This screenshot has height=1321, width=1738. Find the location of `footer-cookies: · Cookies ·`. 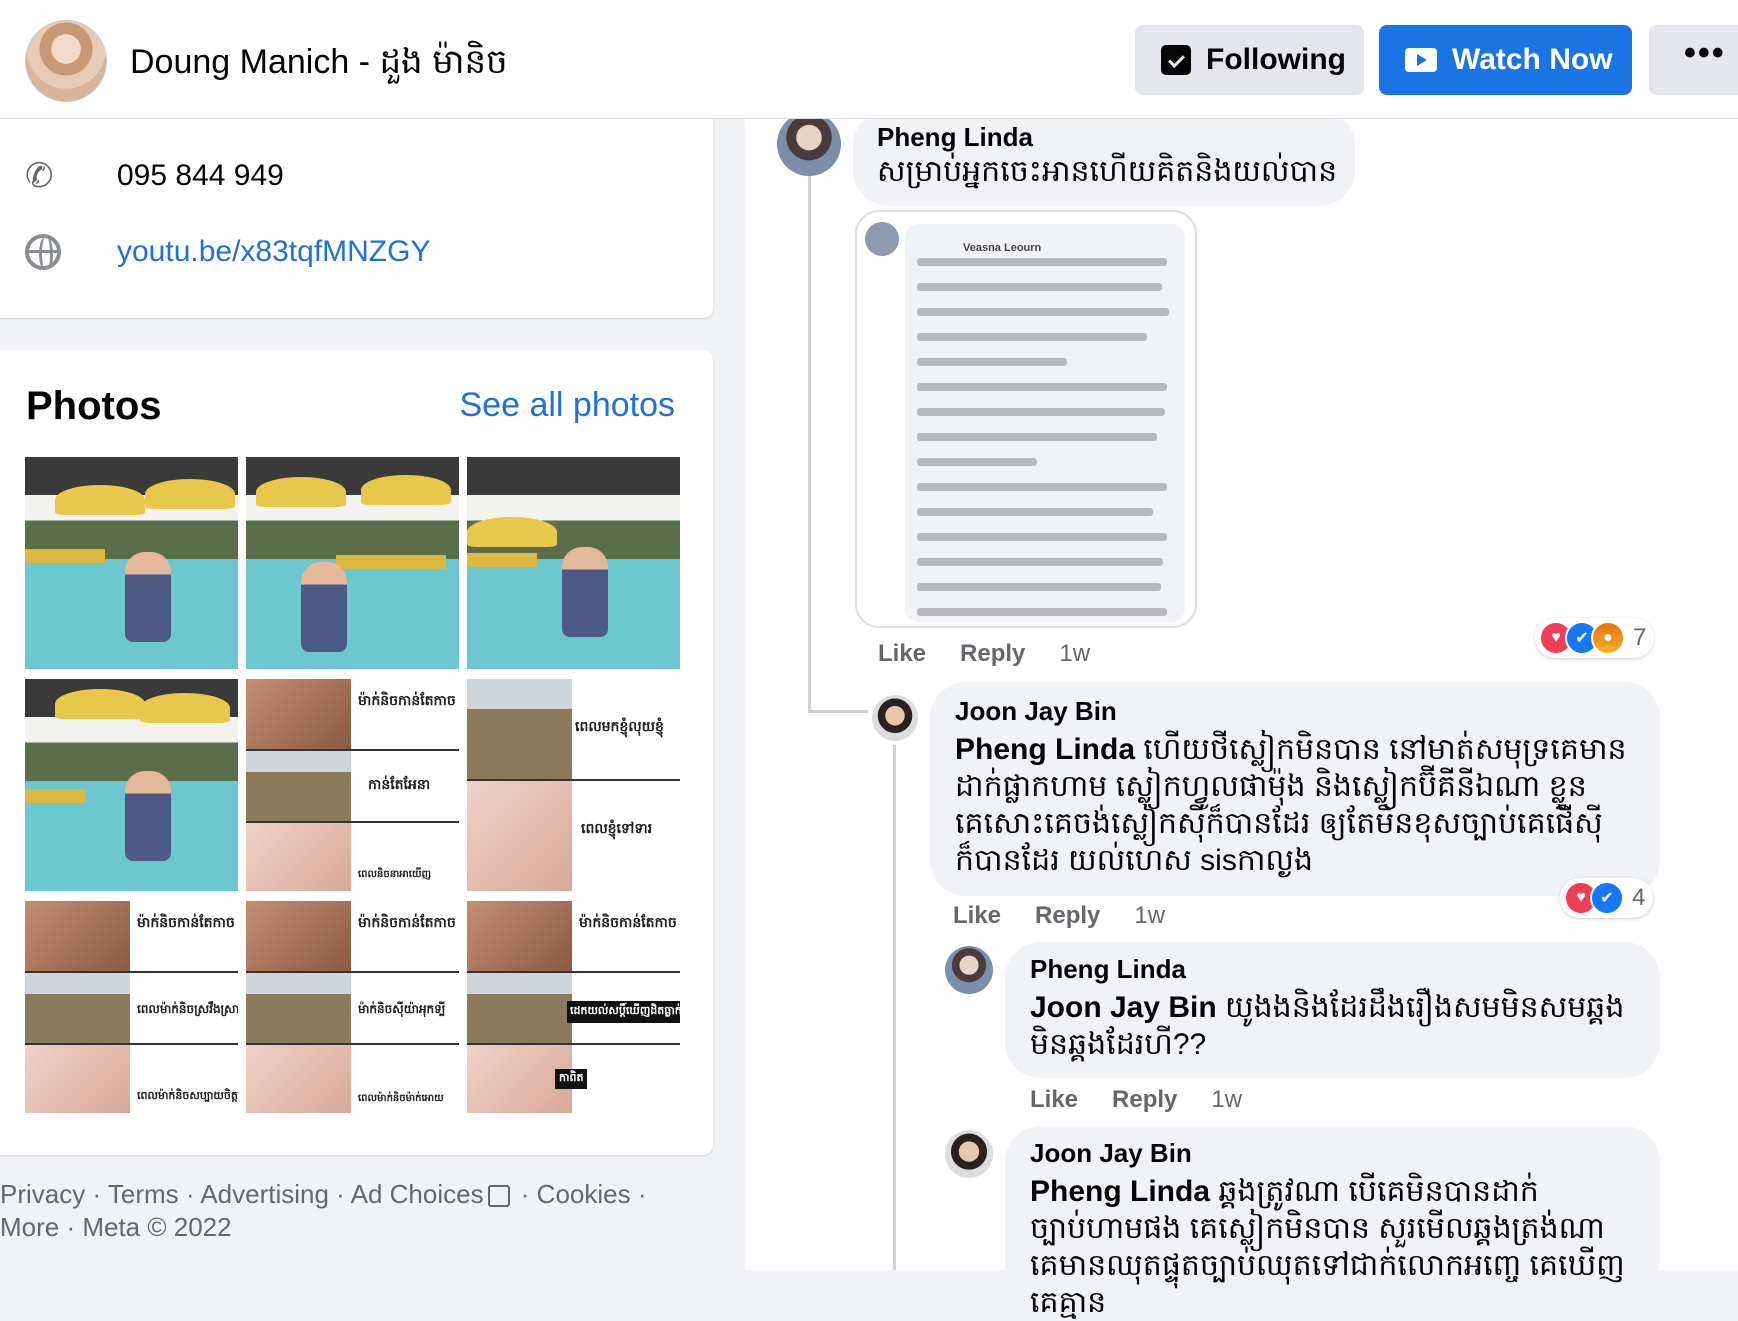

footer-cookies: · Cookies · is located at coordinates (580, 1194).